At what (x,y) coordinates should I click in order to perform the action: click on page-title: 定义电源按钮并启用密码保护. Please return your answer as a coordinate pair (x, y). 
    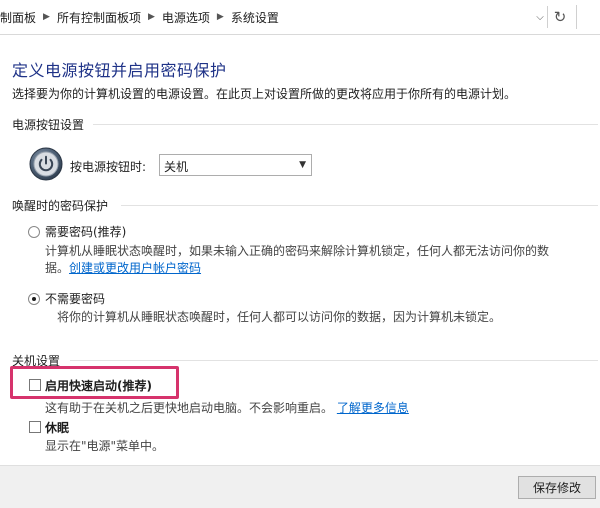
    Looking at the image, I should click on (119, 70).